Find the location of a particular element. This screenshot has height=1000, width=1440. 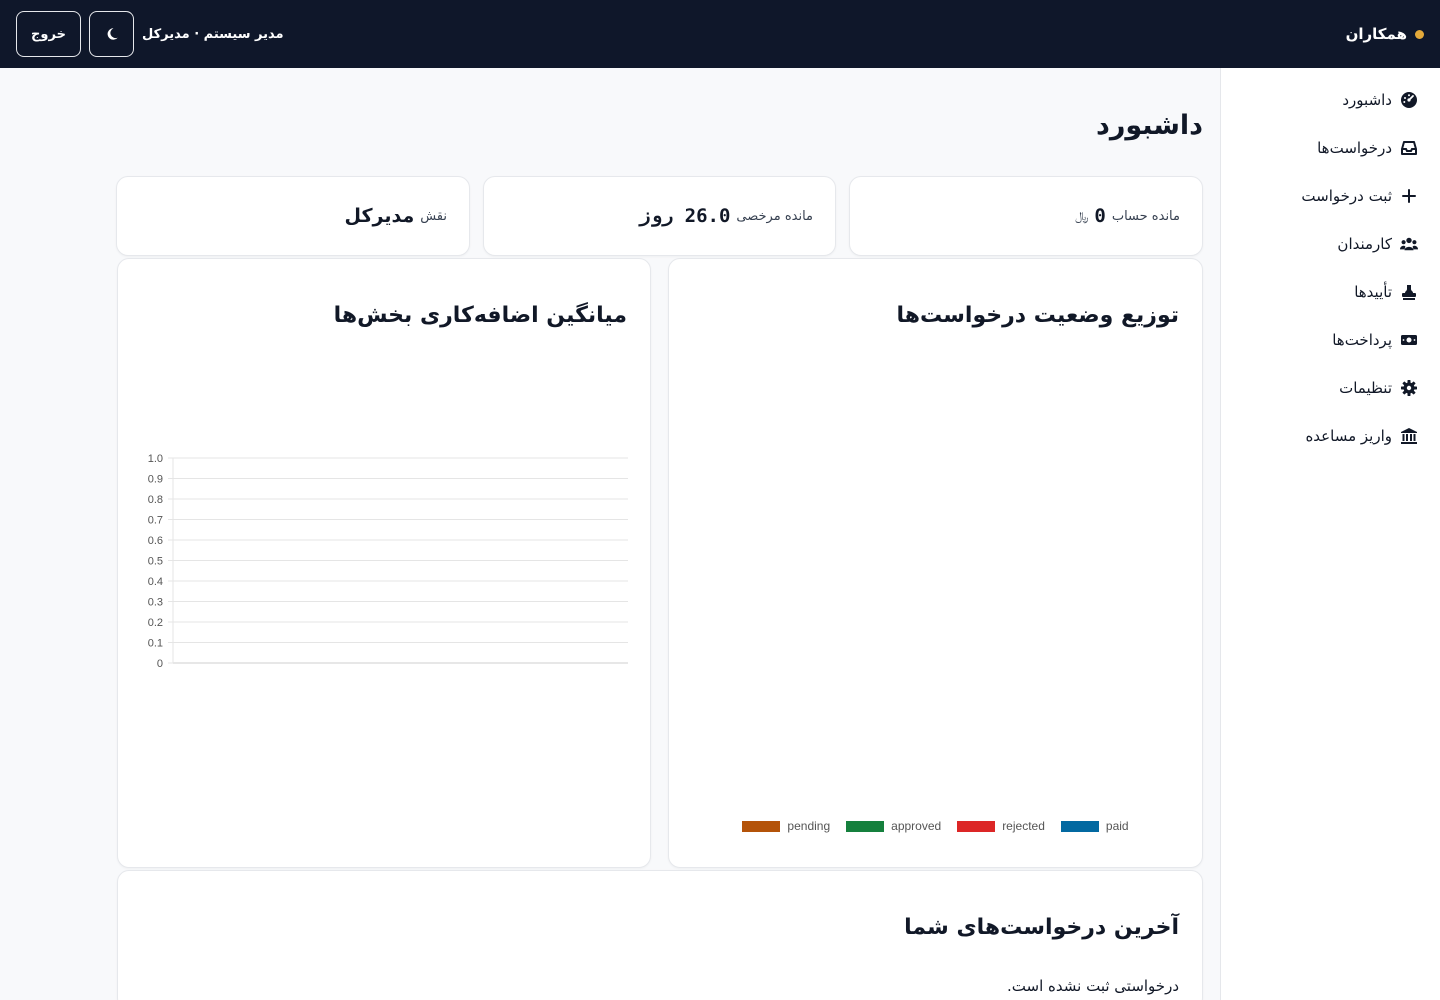

moon-icon is located at coordinates (112, 34).